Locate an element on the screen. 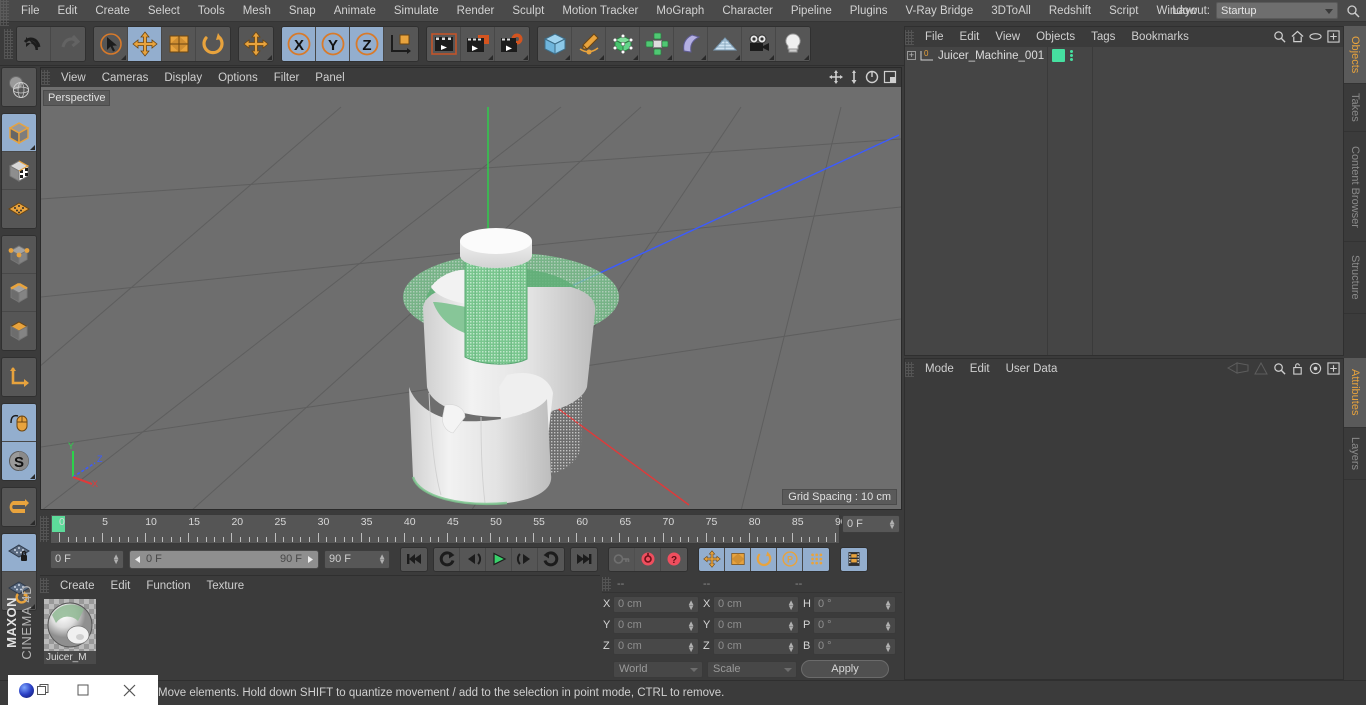  menu-item-redshift: Redshift is located at coordinates (1070, 11).